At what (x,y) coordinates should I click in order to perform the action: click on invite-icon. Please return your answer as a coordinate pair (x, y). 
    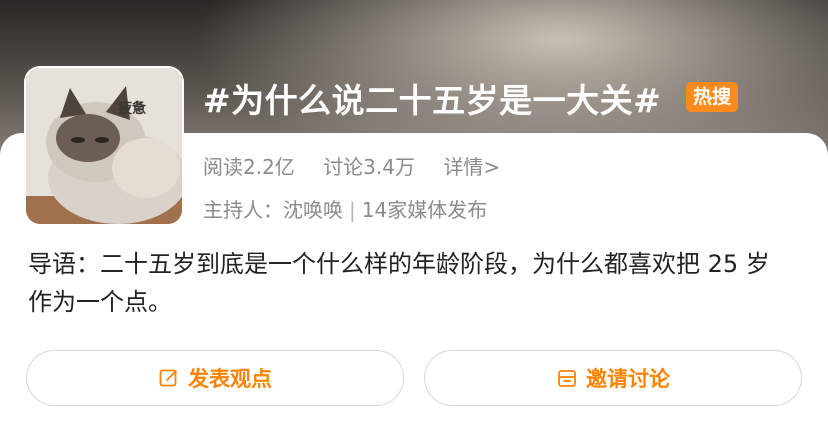
    Looking at the image, I should click on (567, 378).